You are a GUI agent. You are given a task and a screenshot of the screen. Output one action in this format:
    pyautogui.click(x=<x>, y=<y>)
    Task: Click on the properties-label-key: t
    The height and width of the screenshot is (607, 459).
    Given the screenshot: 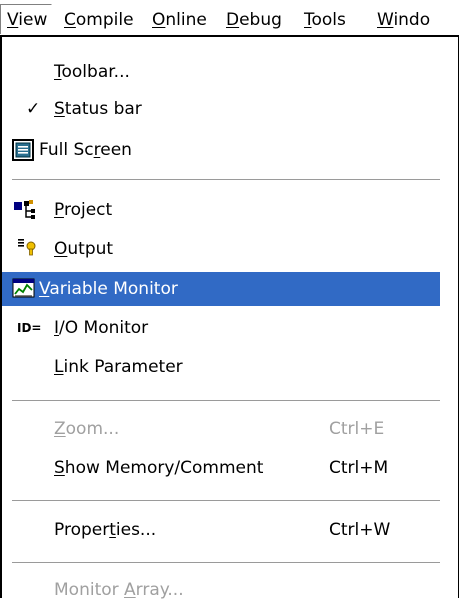 What is the action you would take?
    pyautogui.click(x=112, y=530)
    